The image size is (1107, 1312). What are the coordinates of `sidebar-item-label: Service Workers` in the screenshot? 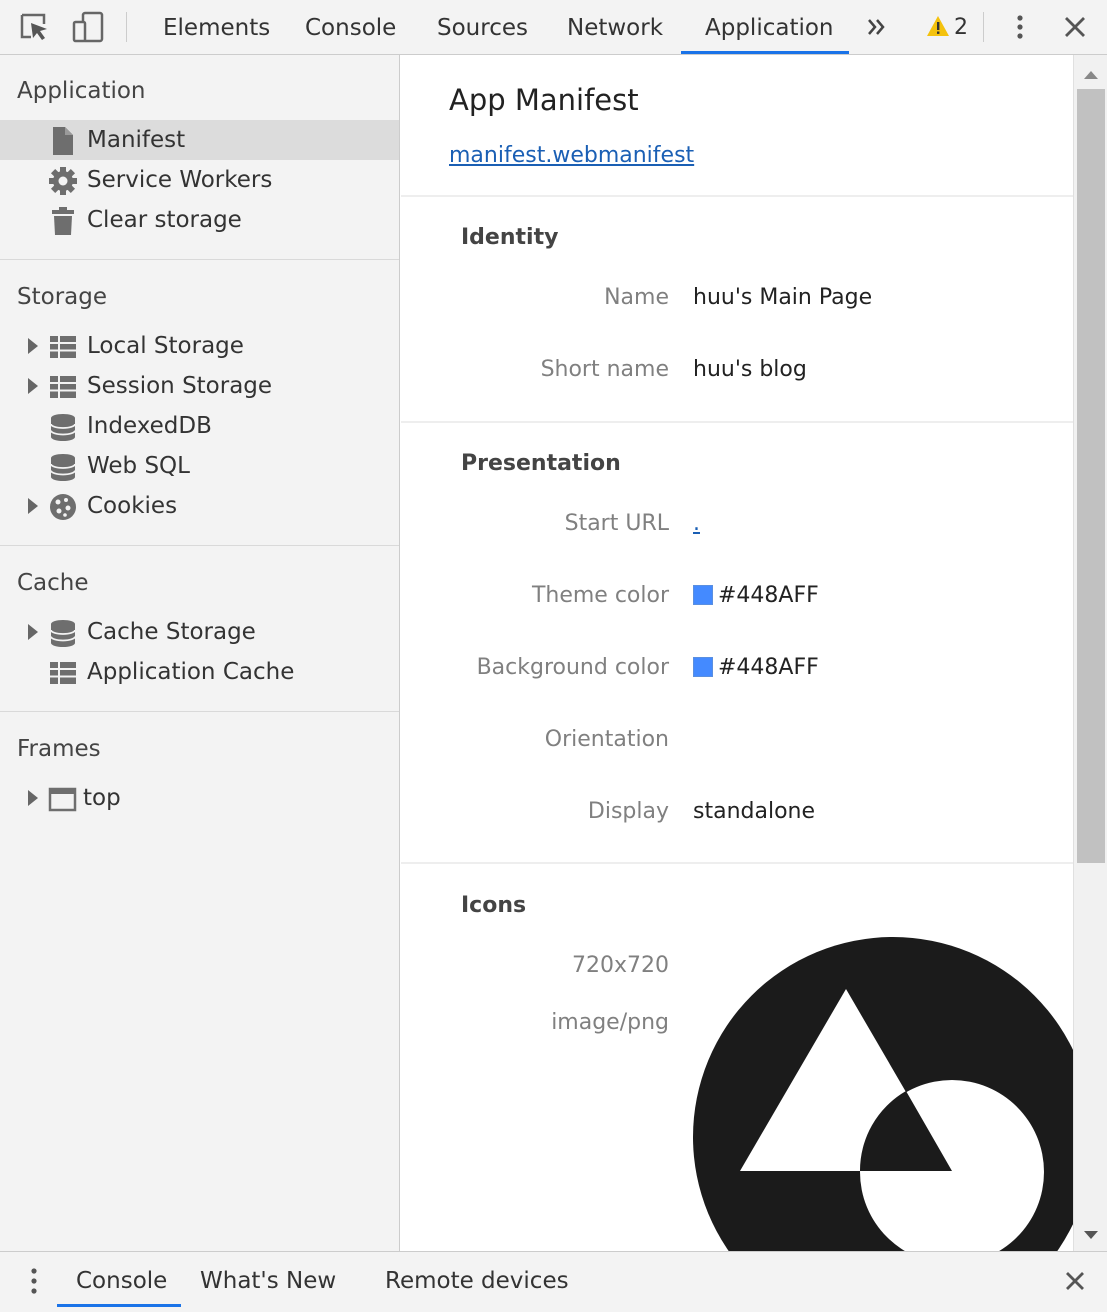 It's located at (180, 180).